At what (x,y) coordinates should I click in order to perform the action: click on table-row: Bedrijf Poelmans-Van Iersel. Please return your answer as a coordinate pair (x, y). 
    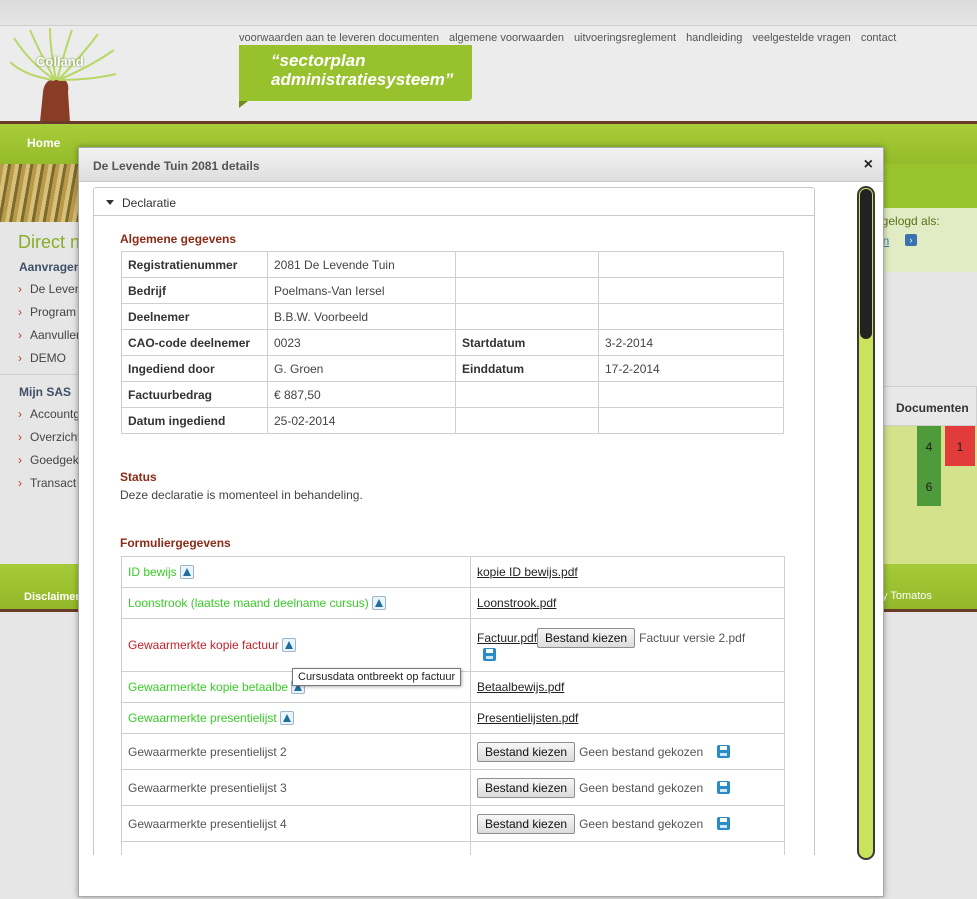
    Looking at the image, I should click on (452, 290).